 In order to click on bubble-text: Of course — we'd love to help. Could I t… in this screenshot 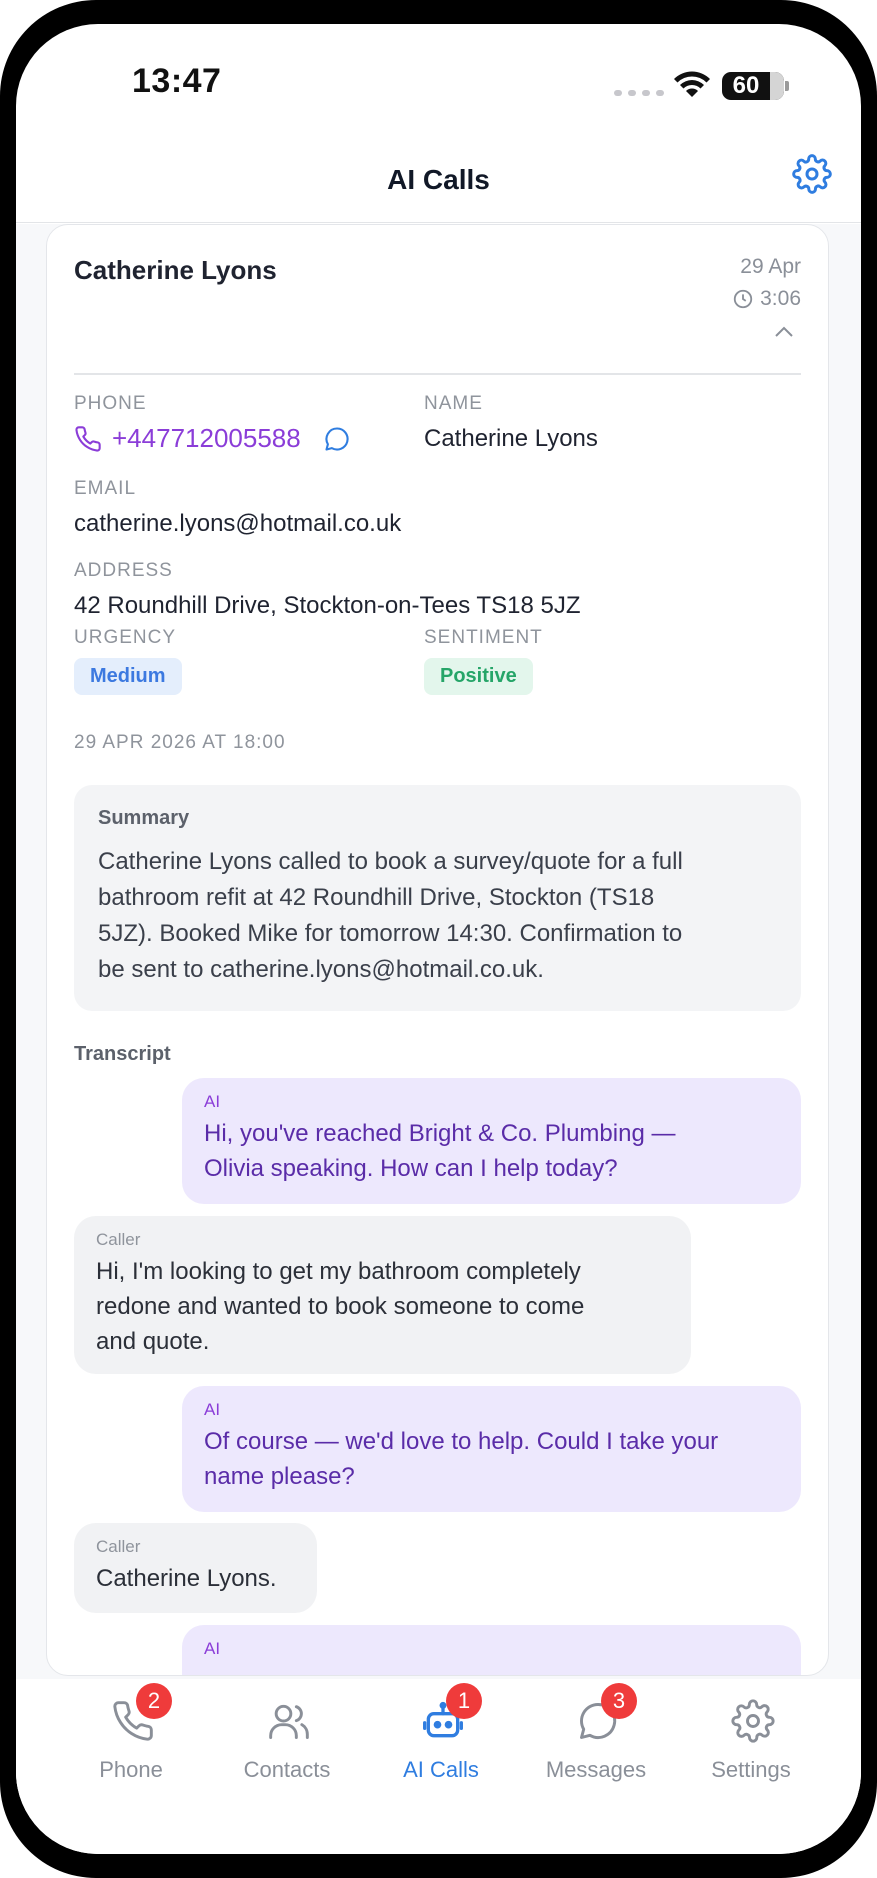, I will do `click(461, 1459)`.